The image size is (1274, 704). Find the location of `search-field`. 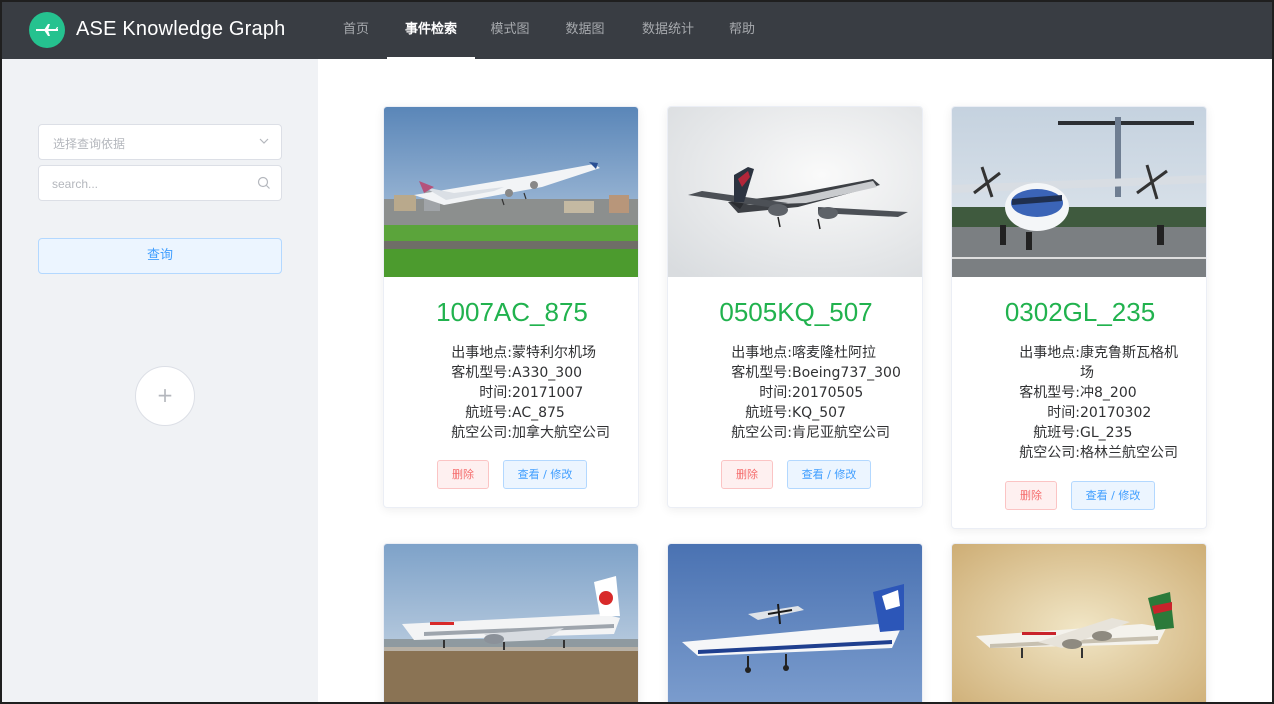

search-field is located at coordinates (160, 183).